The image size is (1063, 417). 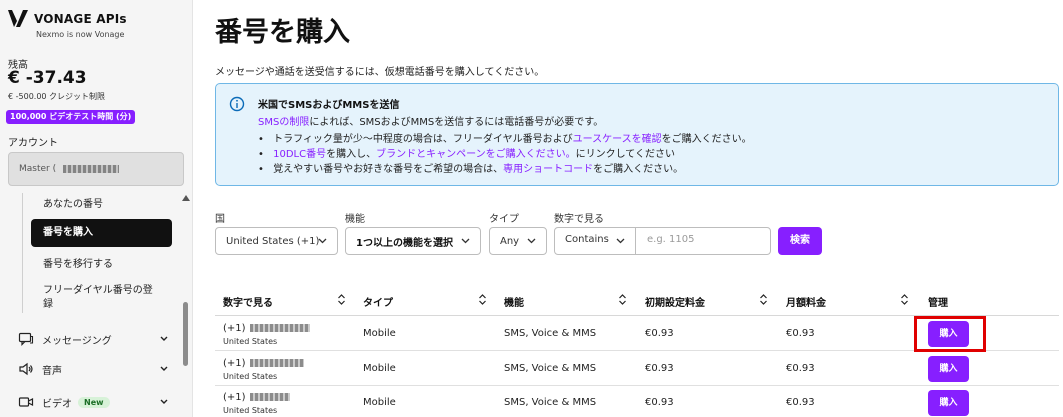 I want to click on vonage-logo-icon, so click(x=18, y=18).